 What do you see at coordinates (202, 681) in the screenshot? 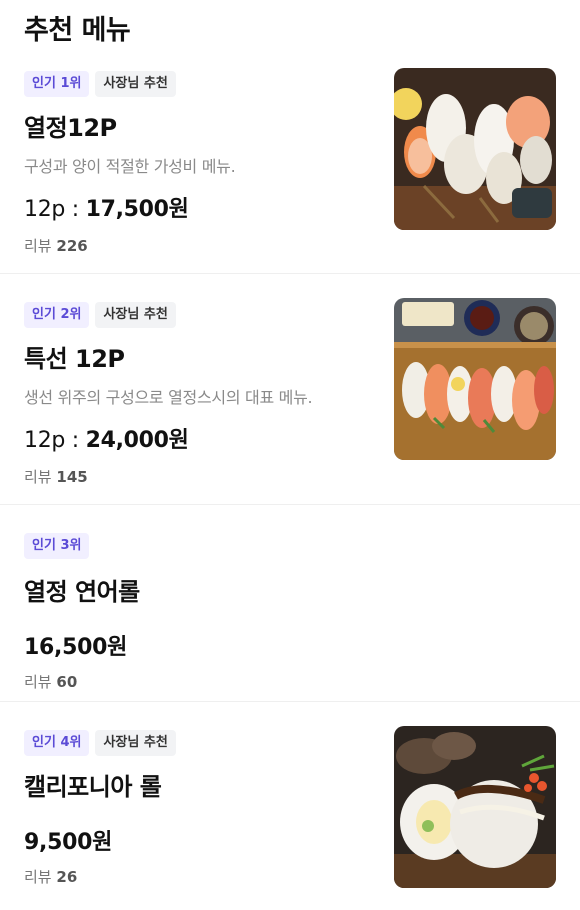
I see `review-info: 리뷰 60` at bounding box center [202, 681].